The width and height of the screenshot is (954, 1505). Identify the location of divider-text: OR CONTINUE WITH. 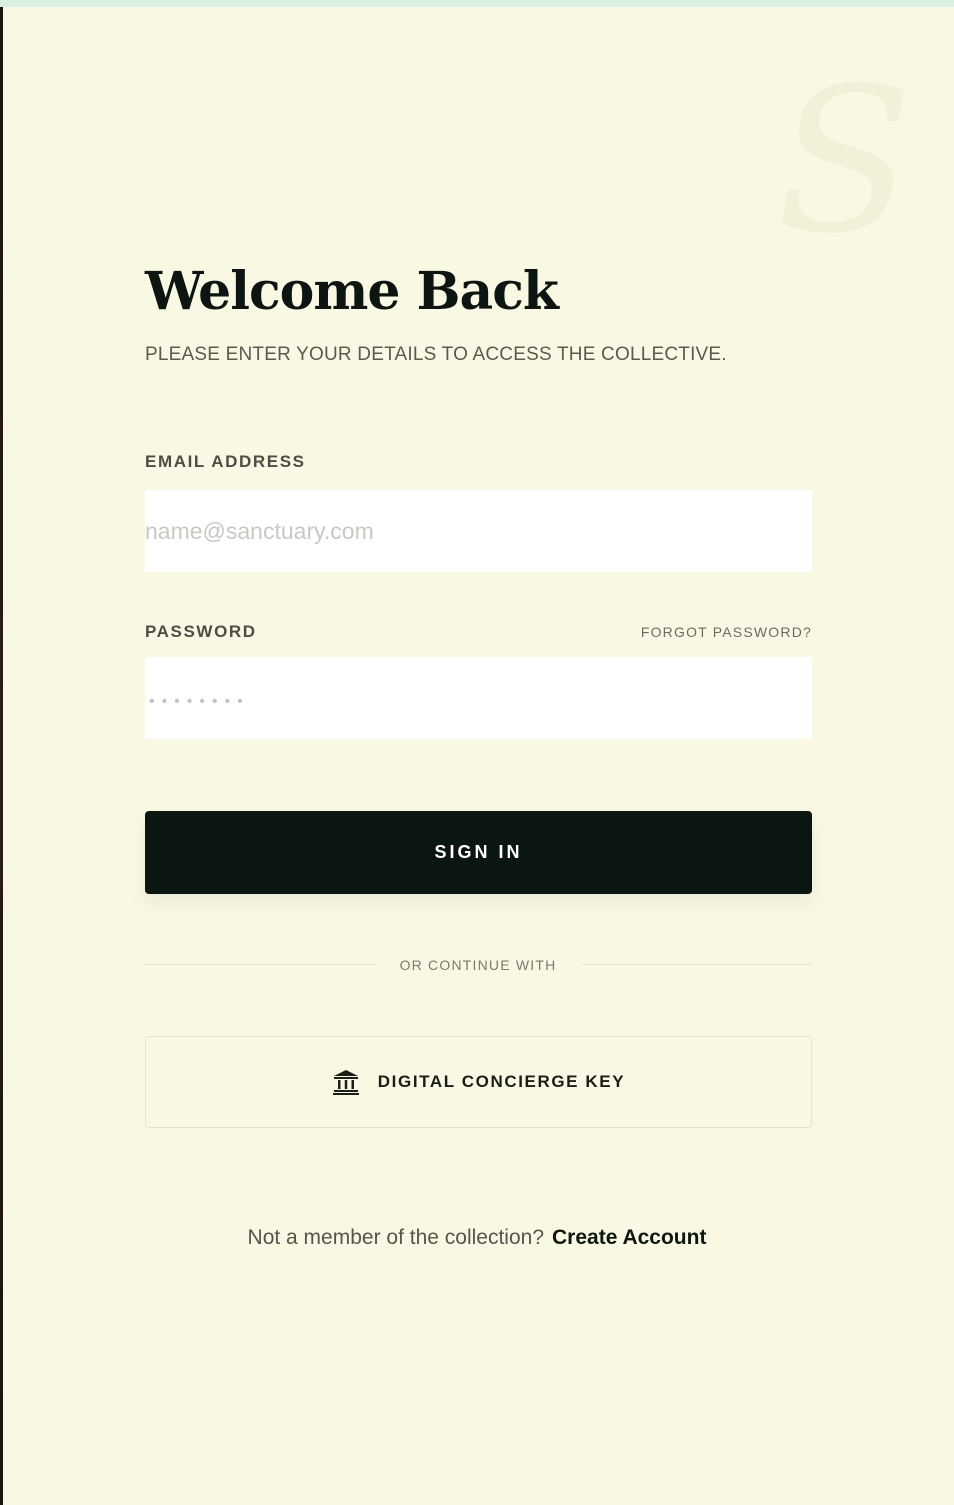
(478, 965).